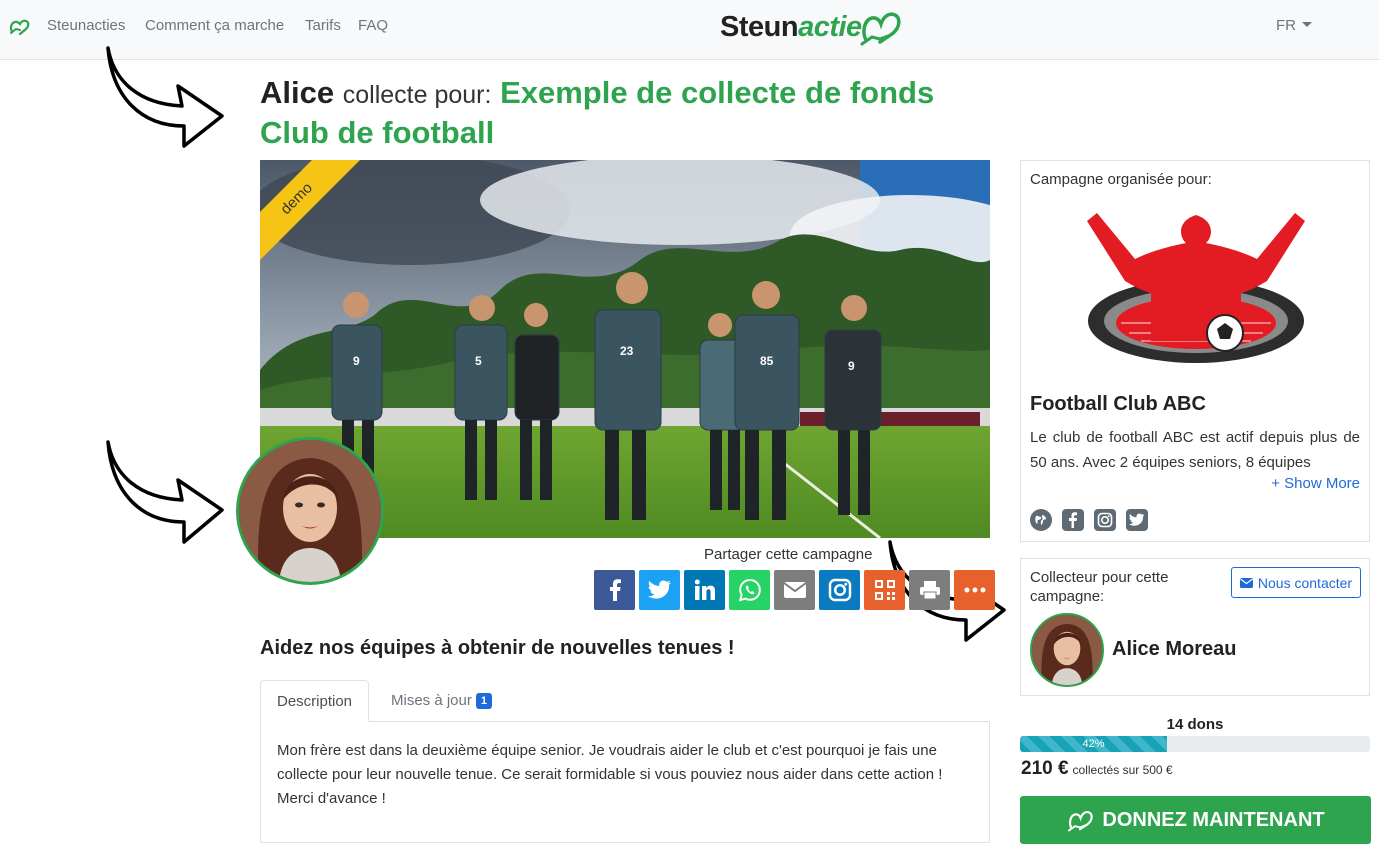 This screenshot has width=1379, height=859. I want to click on share-linkedin-button, so click(704, 590).